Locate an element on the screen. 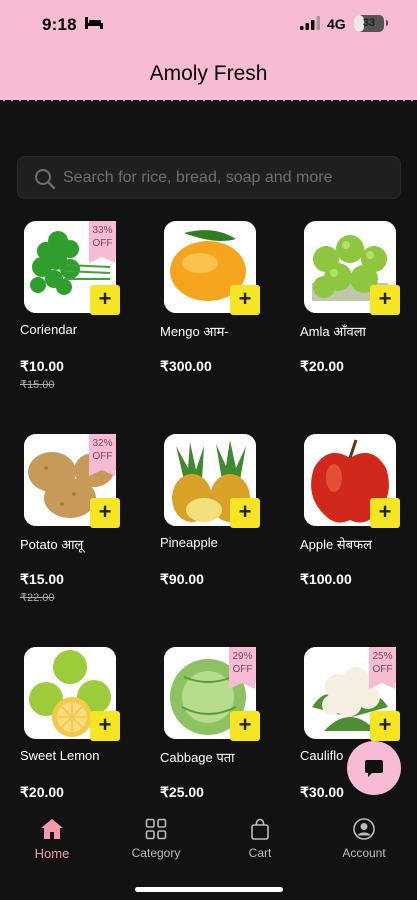  chat-icon is located at coordinates (374, 768).